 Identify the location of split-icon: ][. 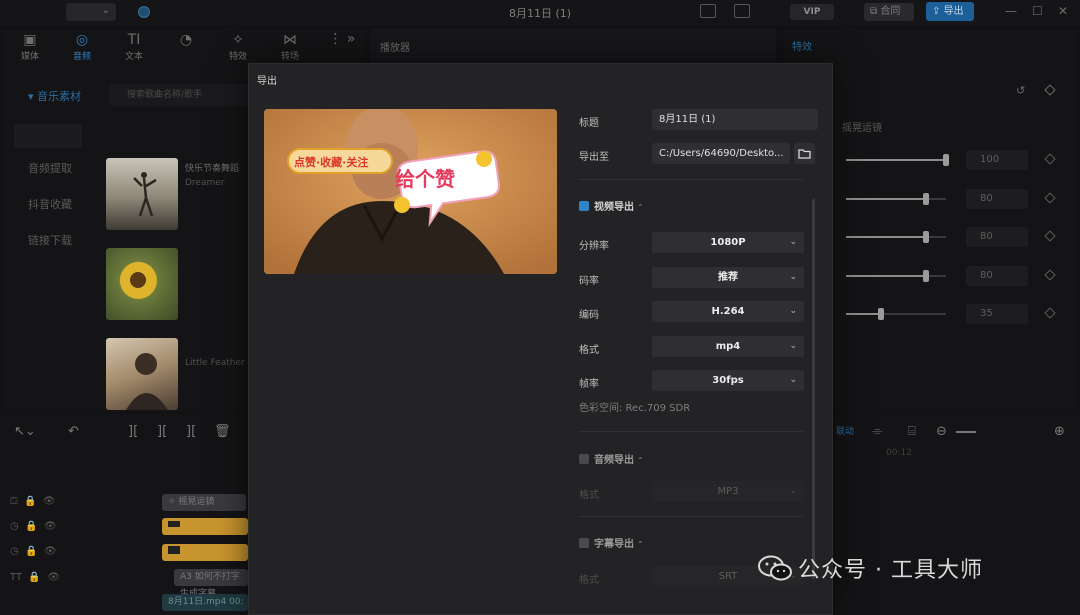
(133, 431).